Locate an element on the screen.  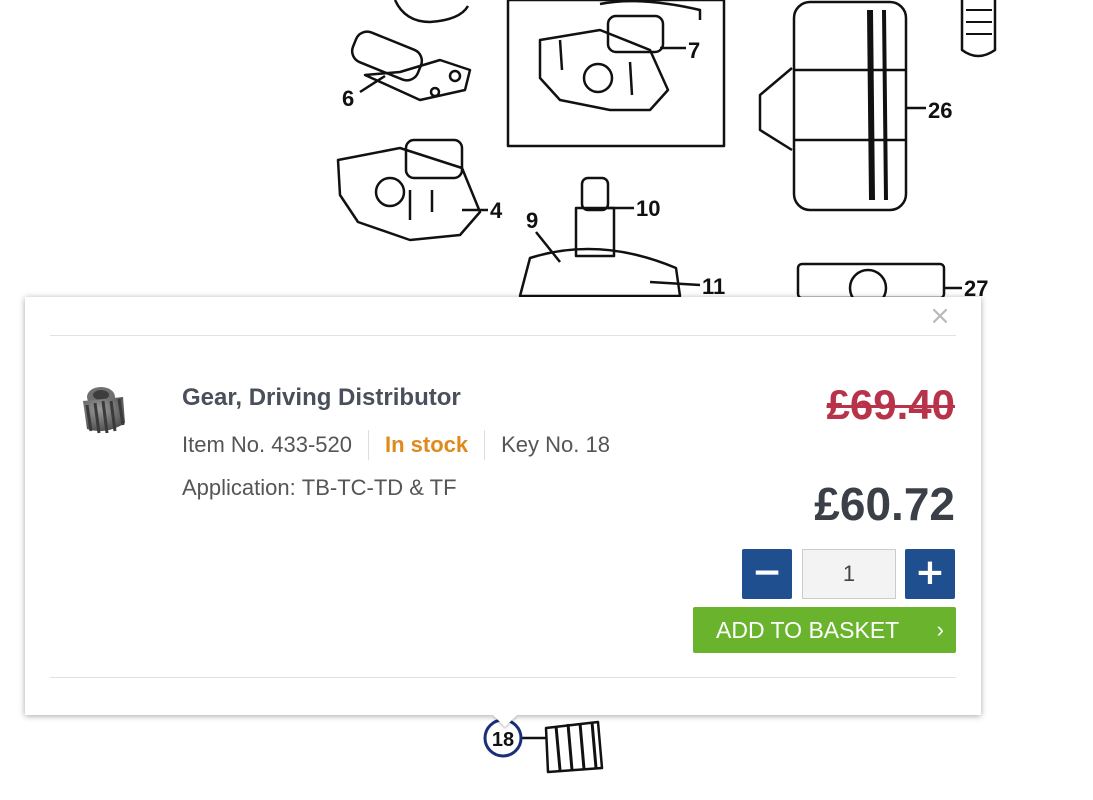
callout-26: 26 is located at coordinates (940, 110).